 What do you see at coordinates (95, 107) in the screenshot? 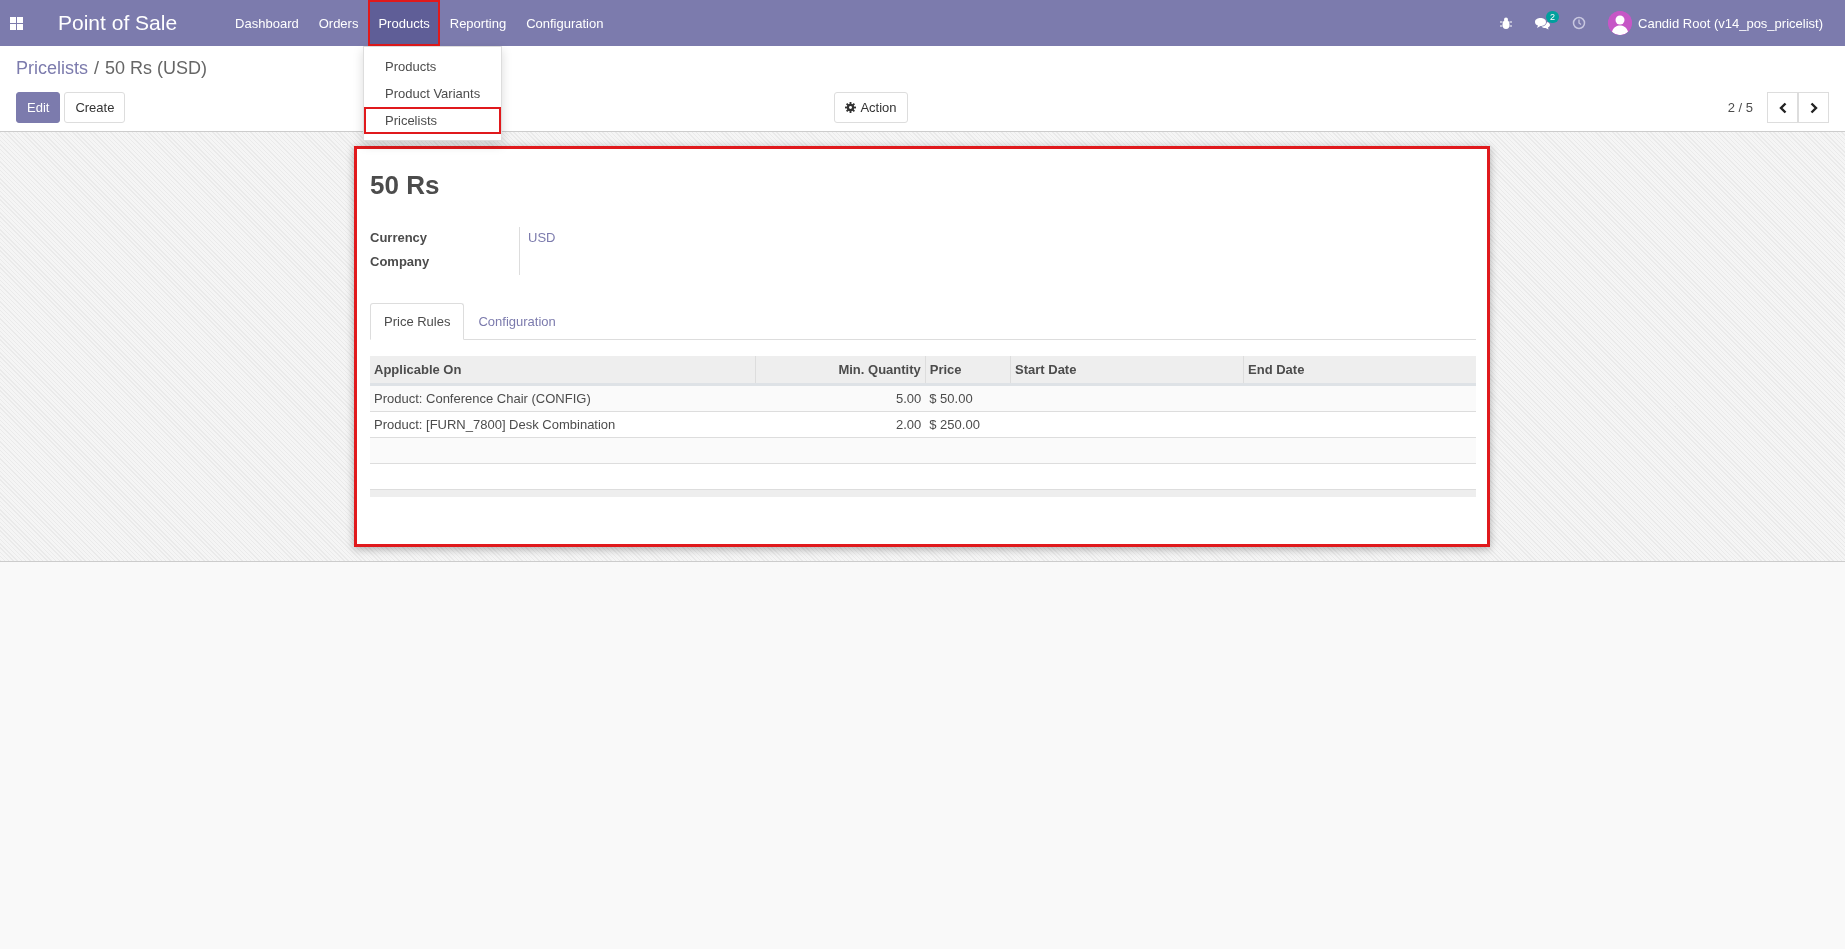
I see `create-button: Create` at bounding box center [95, 107].